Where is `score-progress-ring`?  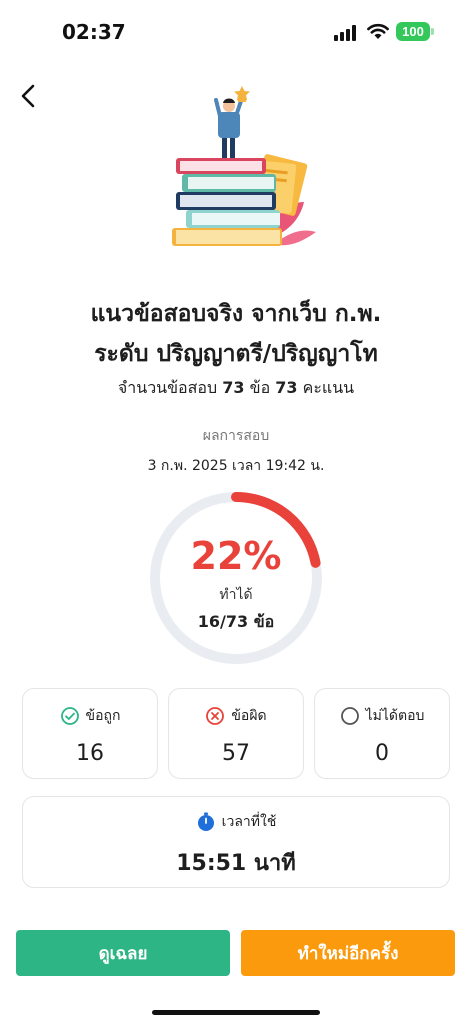 score-progress-ring is located at coordinates (236, 578).